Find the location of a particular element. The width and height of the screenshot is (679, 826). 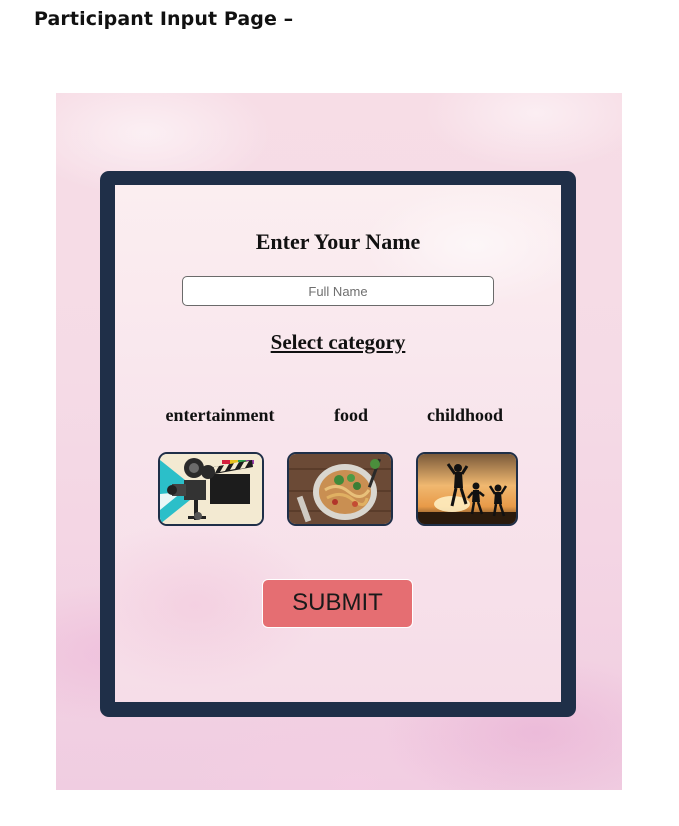

submit-button: SUBMIT is located at coordinates (337, 603).